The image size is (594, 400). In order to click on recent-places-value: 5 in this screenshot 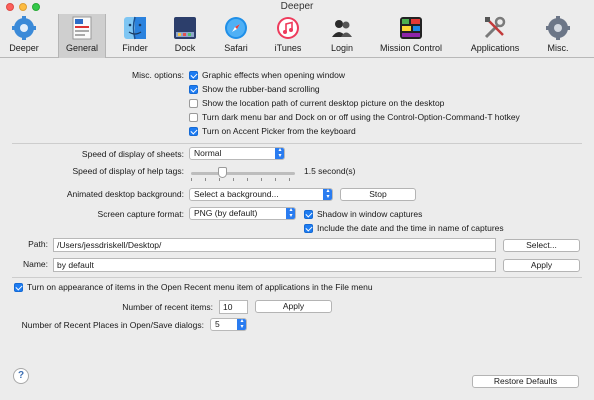, I will do `click(217, 324)`.